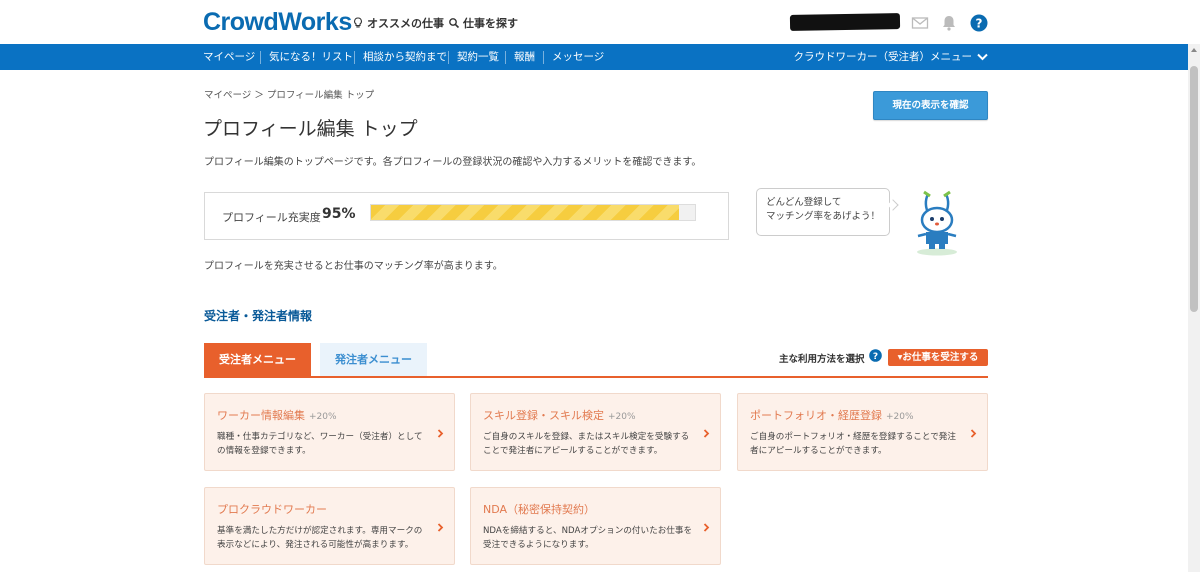  Describe the element at coordinates (938, 357) in the screenshot. I see `receive-jobs-button: ▾お仕事を受注する` at that location.